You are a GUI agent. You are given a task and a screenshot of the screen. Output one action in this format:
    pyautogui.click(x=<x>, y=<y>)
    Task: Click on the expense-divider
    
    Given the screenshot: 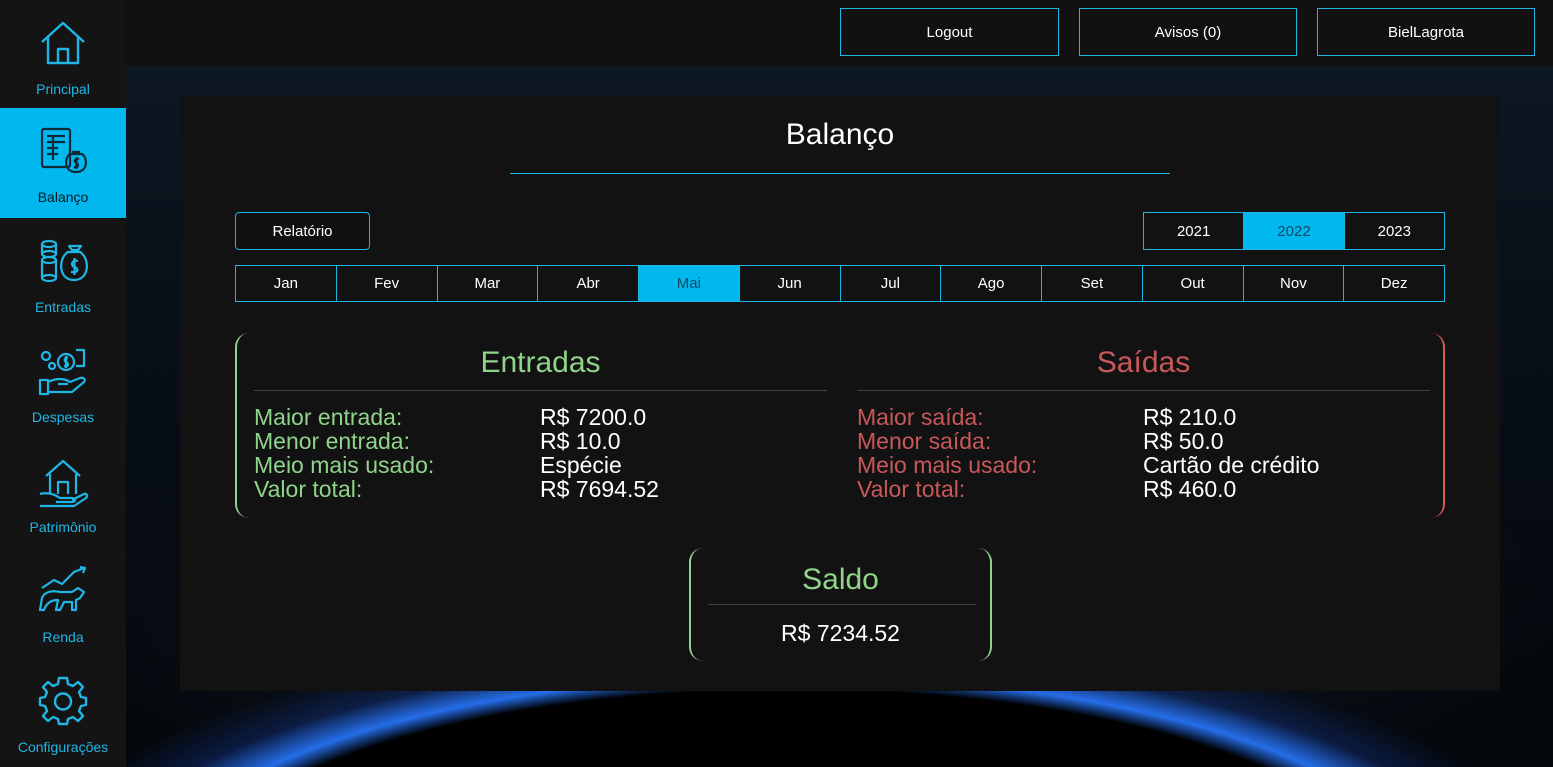 What is the action you would take?
    pyautogui.click(x=1143, y=390)
    